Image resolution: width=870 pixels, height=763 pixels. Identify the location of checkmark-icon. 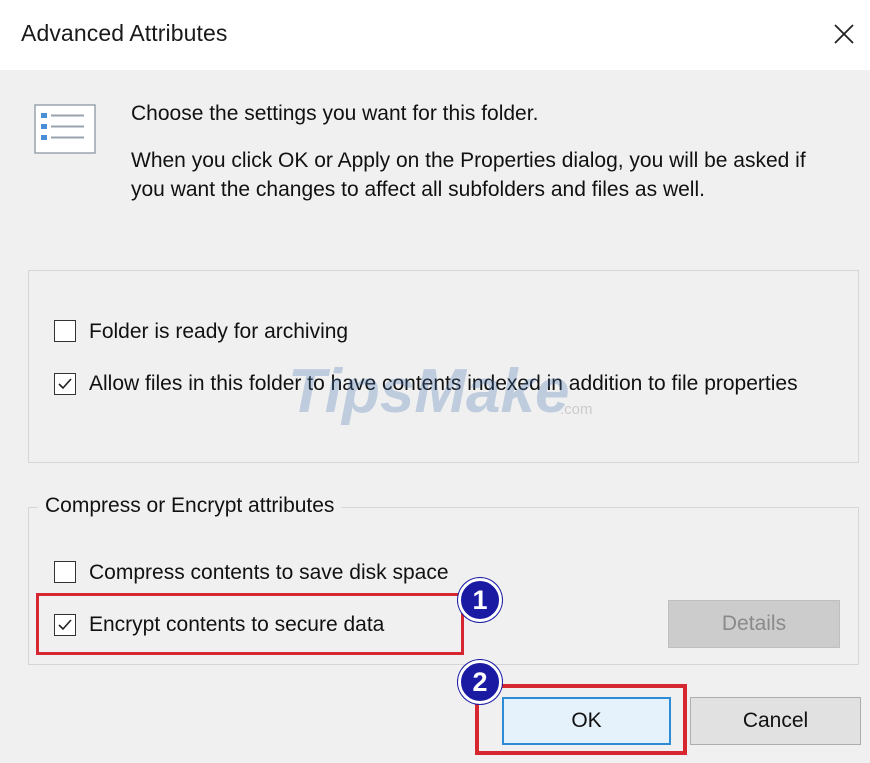
(65, 384).